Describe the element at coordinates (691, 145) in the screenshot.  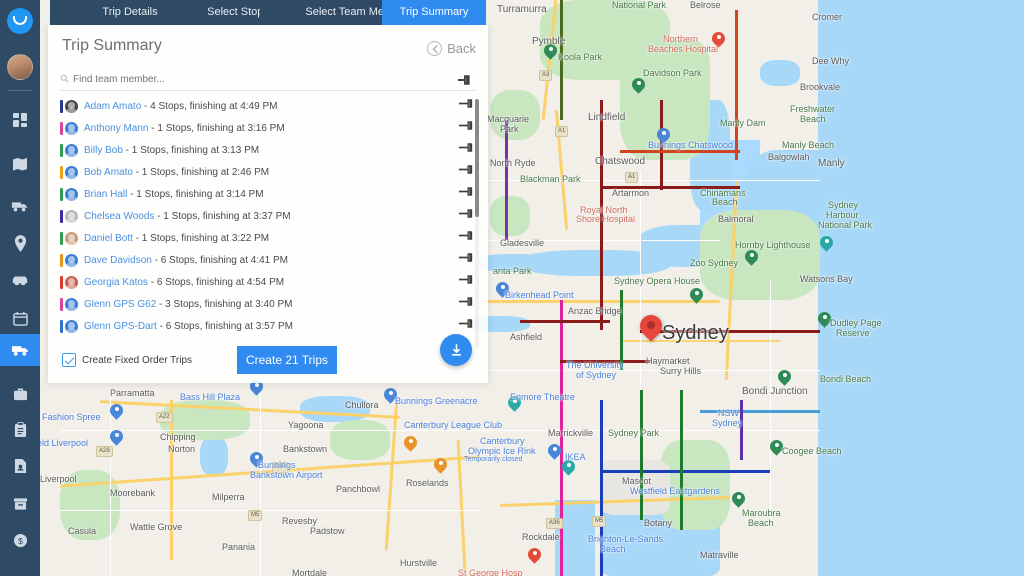
I see `map-label: Bunnings Chatswood` at that location.